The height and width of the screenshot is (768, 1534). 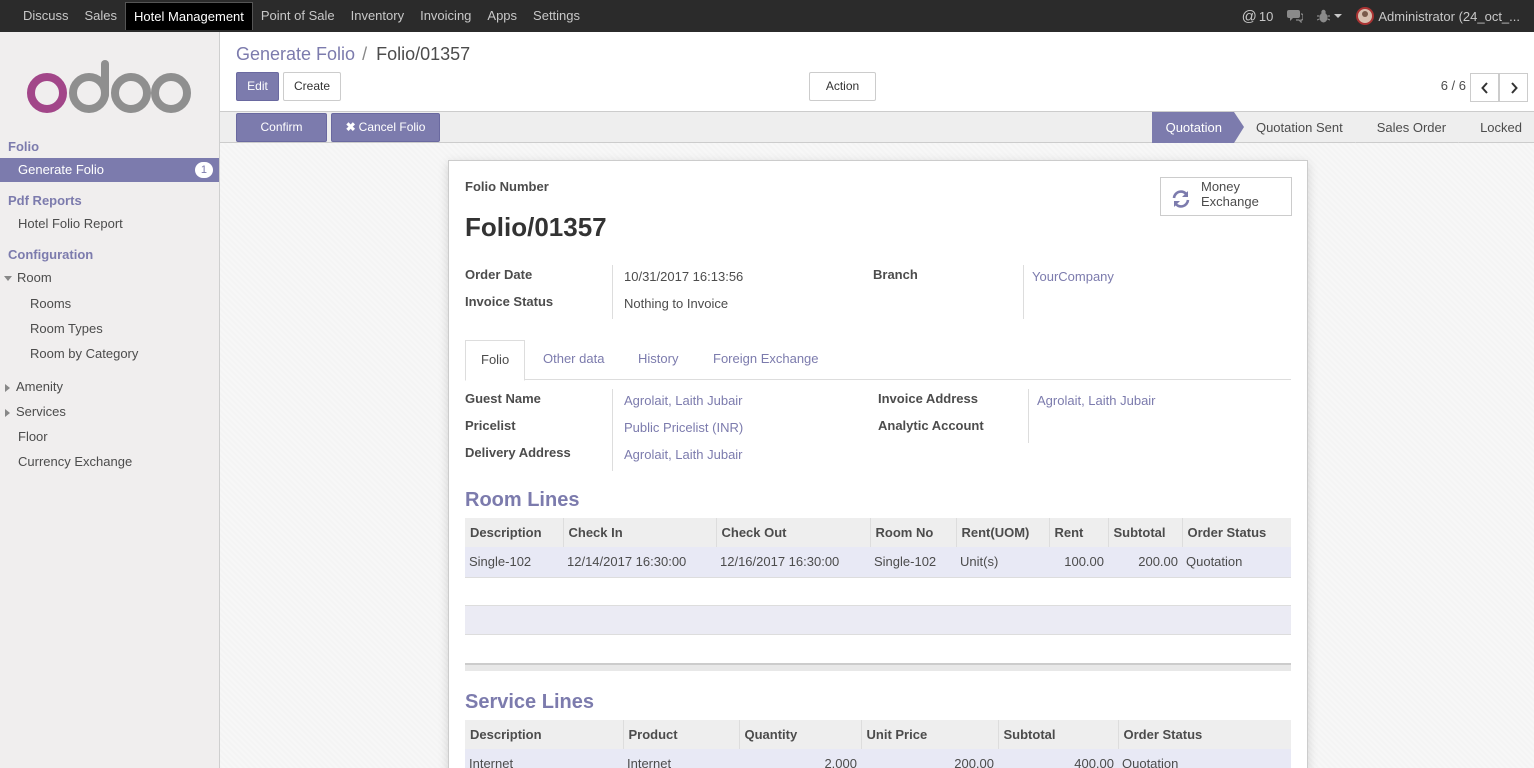 What do you see at coordinates (1078, 532) in the screenshot?
I see `column-header: Rent` at bounding box center [1078, 532].